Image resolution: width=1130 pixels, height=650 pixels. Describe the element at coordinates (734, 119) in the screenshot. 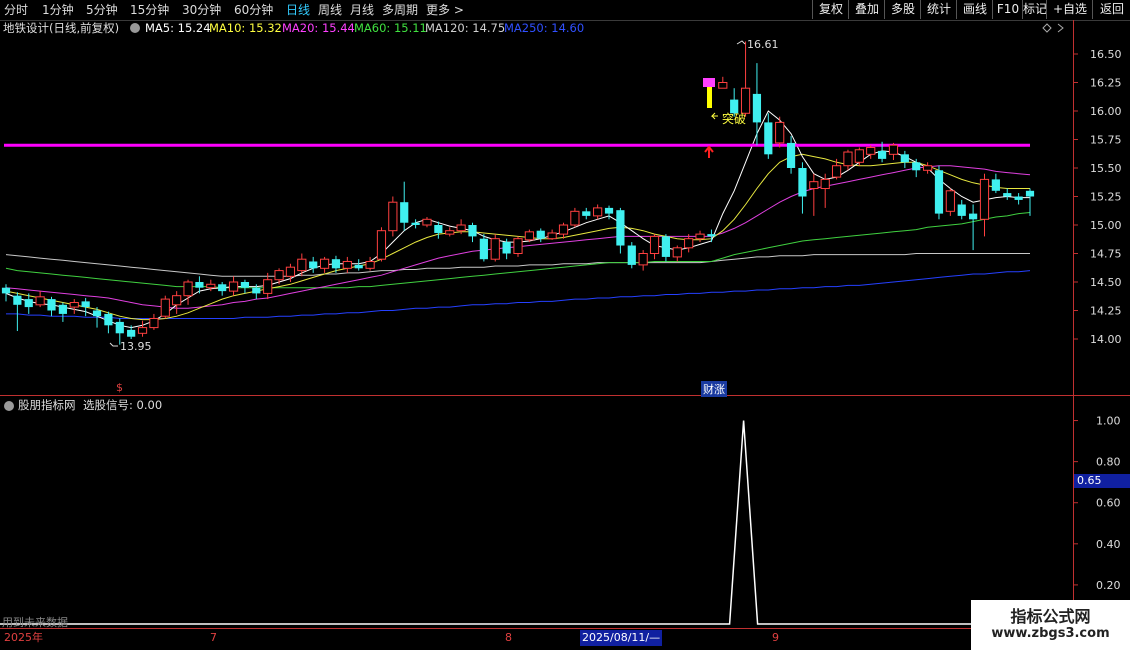

I see `breakout-label: 突破` at that location.